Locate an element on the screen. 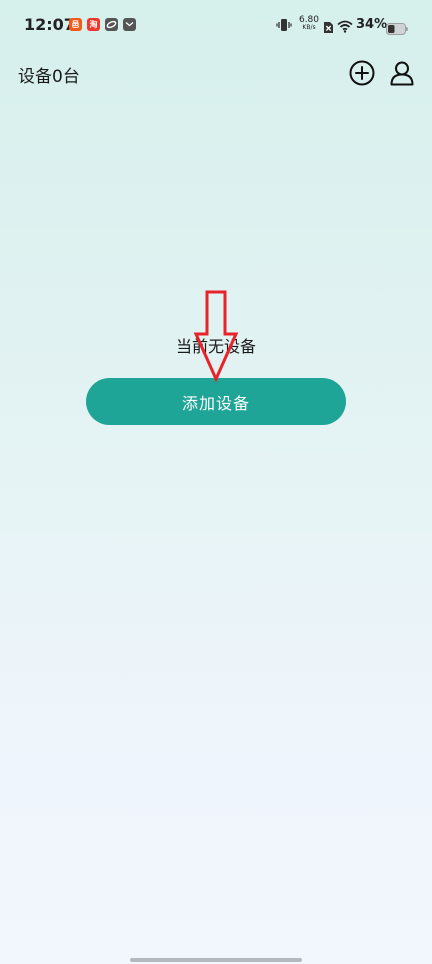 The width and height of the screenshot is (432, 964). down-arrow-annotation-icon is located at coordinates (216, 338).